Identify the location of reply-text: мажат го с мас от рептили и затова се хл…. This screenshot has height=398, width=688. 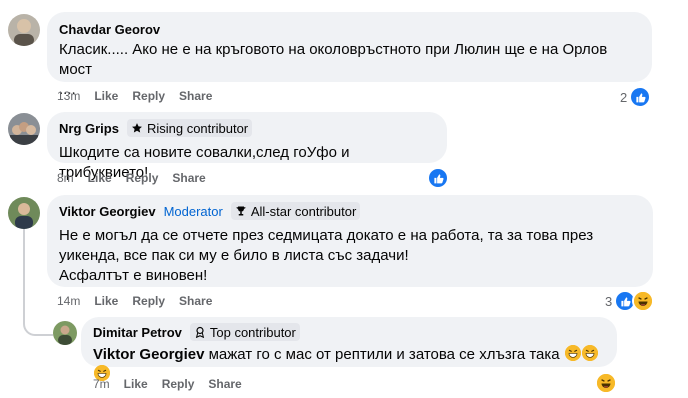
(382, 354).